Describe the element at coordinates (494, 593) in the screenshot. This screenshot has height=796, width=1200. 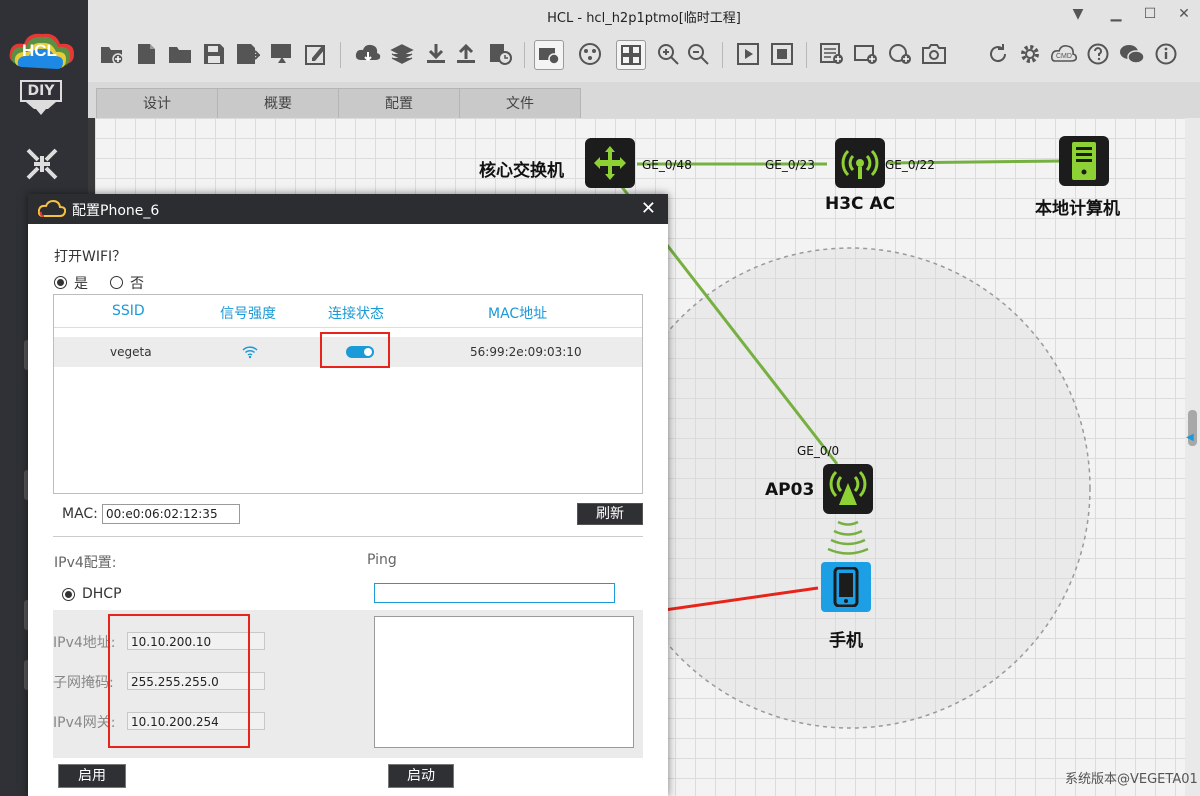
I see `ping-input` at that location.